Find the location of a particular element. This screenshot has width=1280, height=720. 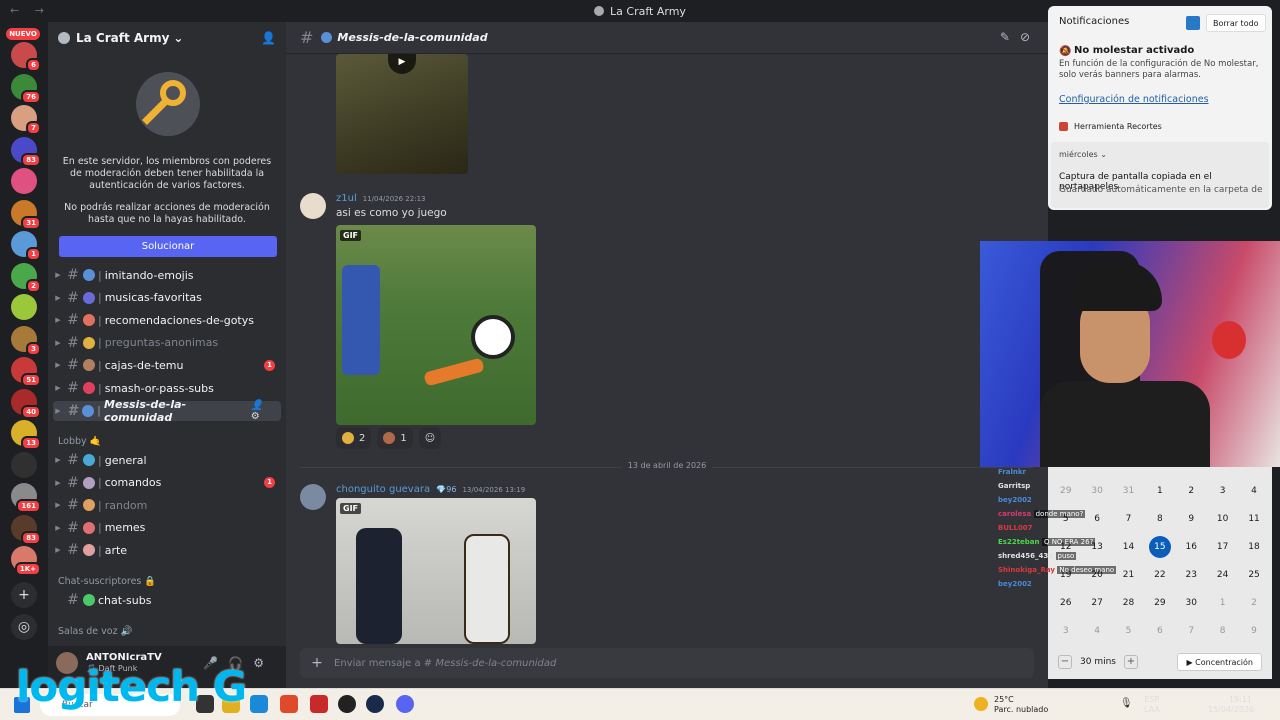

server-header: La Craft Army ⌄ 👤 is located at coordinates (167, 38).